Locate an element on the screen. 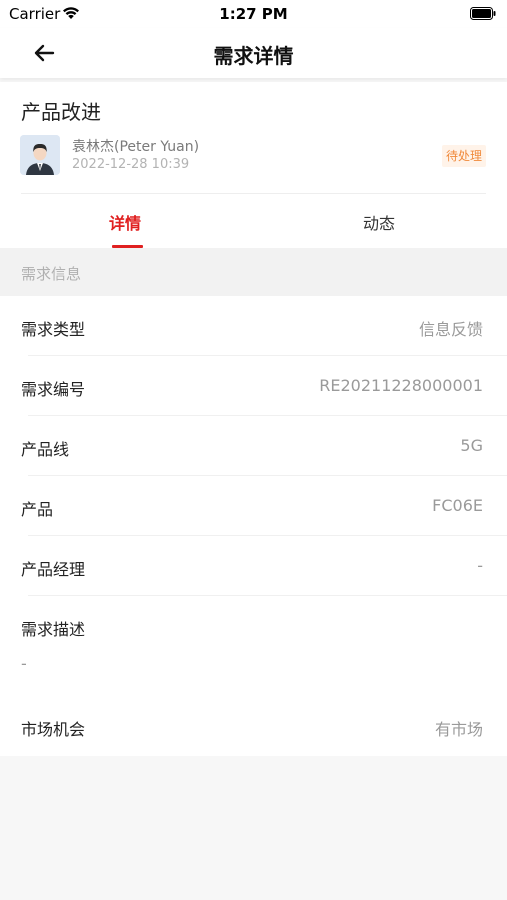 This screenshot has height=900, width=507. field-value: 5G is located at coordinates (471, 445).